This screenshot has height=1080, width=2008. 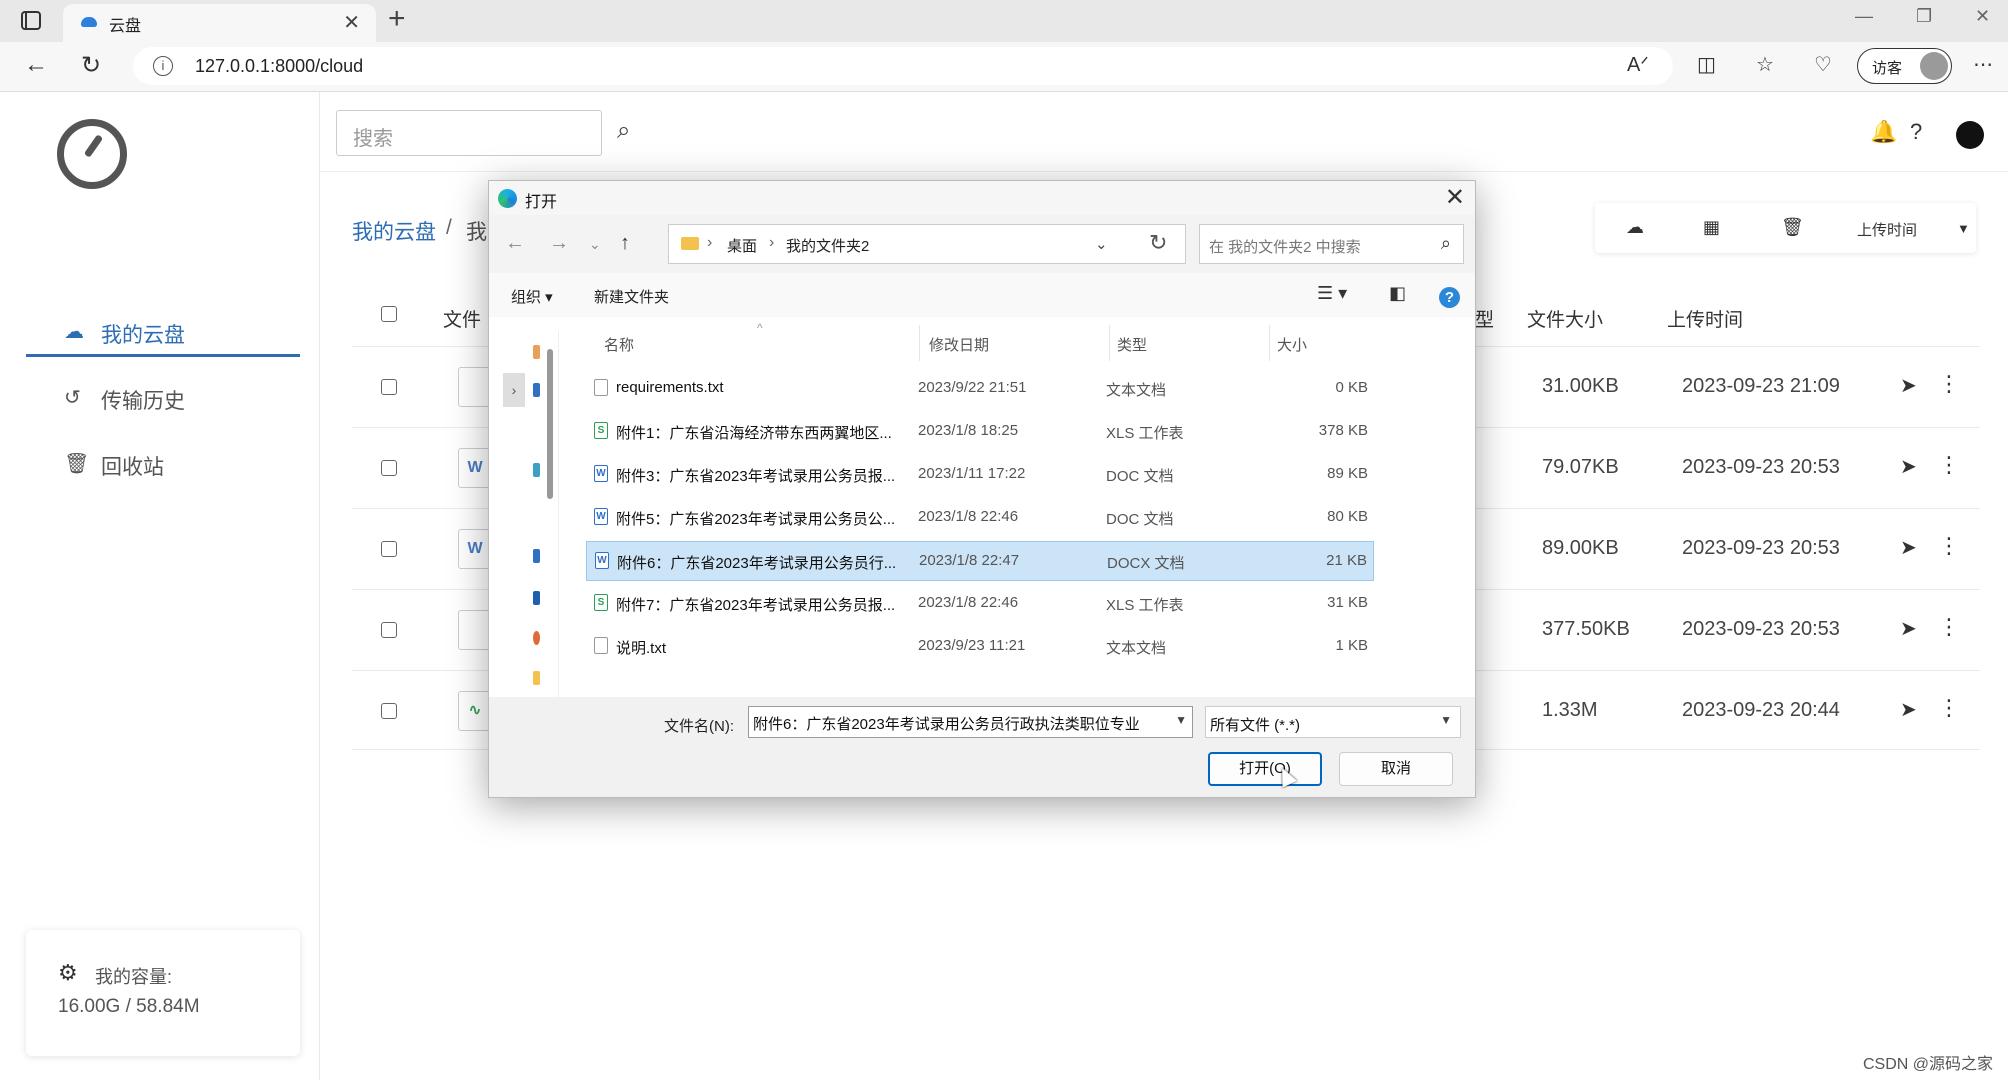 I want to click on filetype-select: 所有文件 (*.*) ▼, so click(x=1333, y=722).